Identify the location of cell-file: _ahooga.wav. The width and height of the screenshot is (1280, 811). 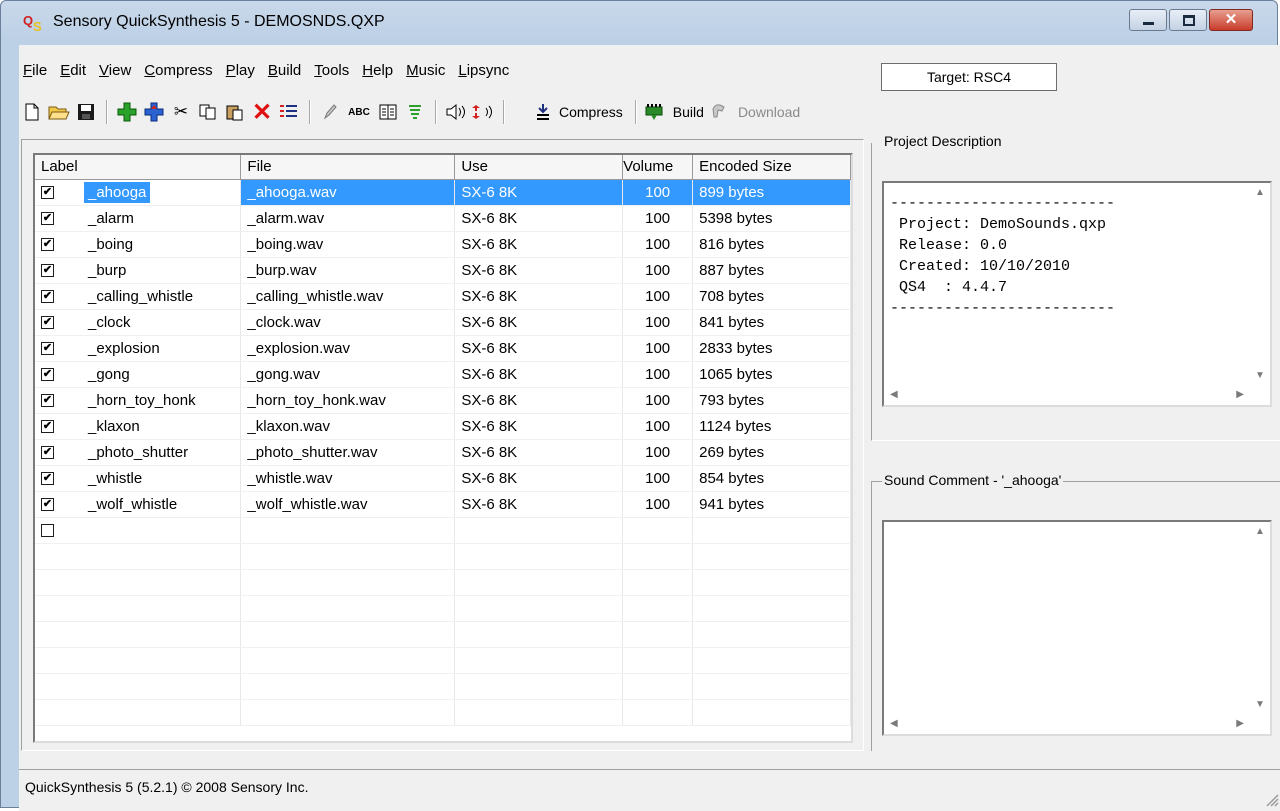
(348, 192).